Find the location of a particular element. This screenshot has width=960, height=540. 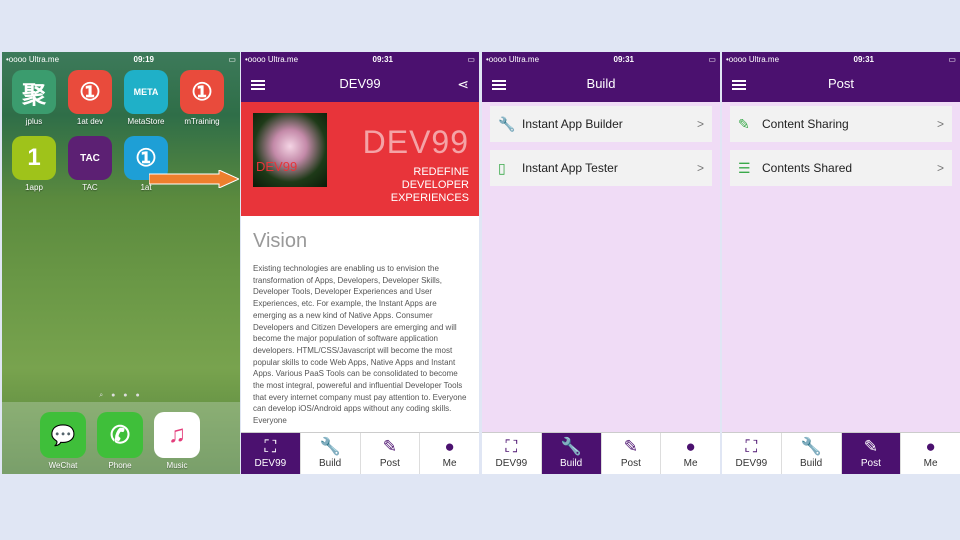

list-item-contents-shared: ☰ Contents Shared > is located at coordinates (841, 168).